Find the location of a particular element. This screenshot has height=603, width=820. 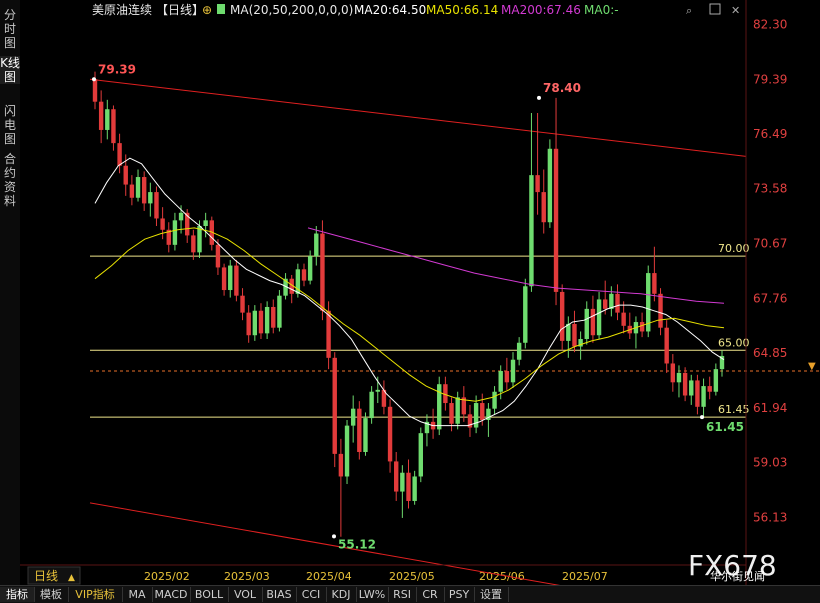

x-tick-label: 2025/03 is located at coordinates (247, 576).